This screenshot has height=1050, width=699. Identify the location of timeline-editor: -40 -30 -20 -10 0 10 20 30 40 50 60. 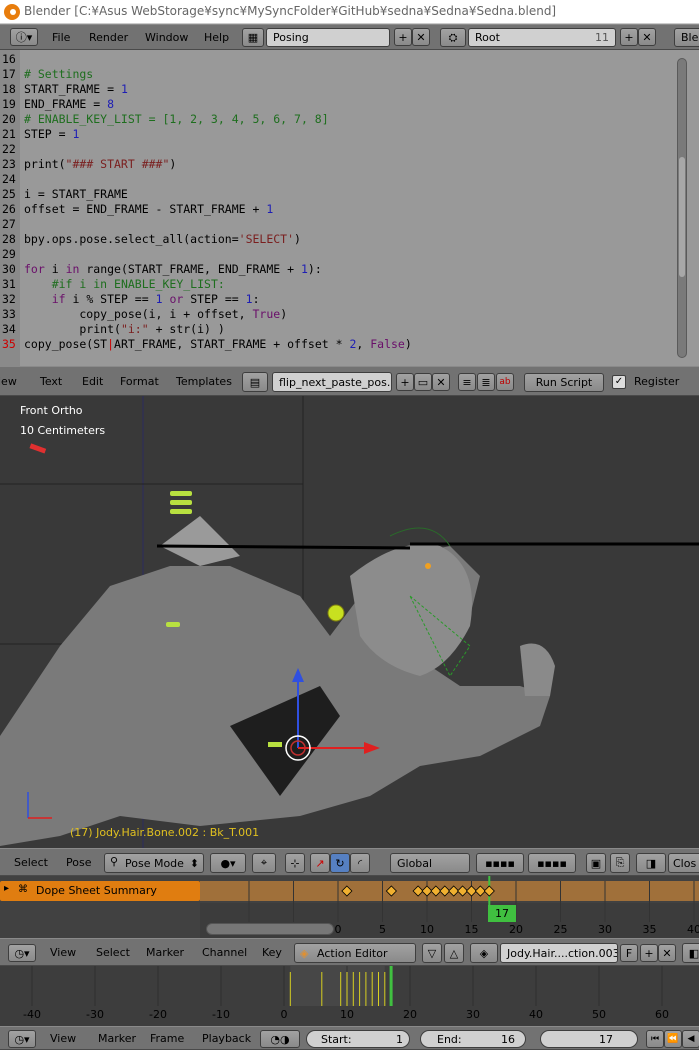
(349, 996).